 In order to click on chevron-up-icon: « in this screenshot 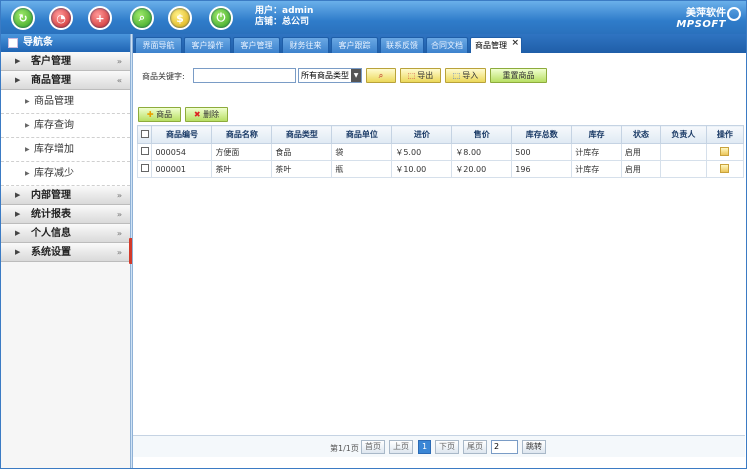, I will do `click(119, 80)`.